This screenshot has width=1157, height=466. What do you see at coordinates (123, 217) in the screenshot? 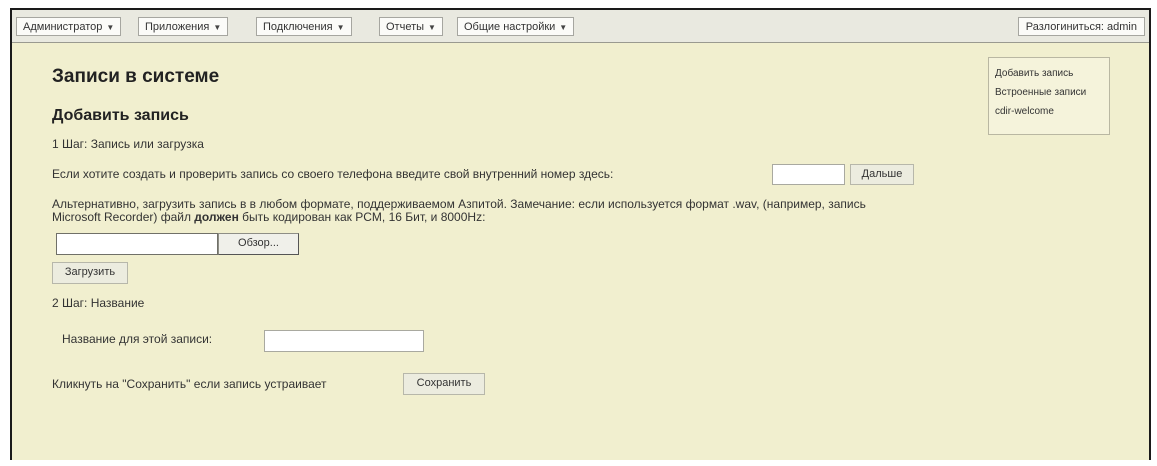
I see `alt-text-part: Microsoft Recorder) файл` at bounding box center [123, 217].